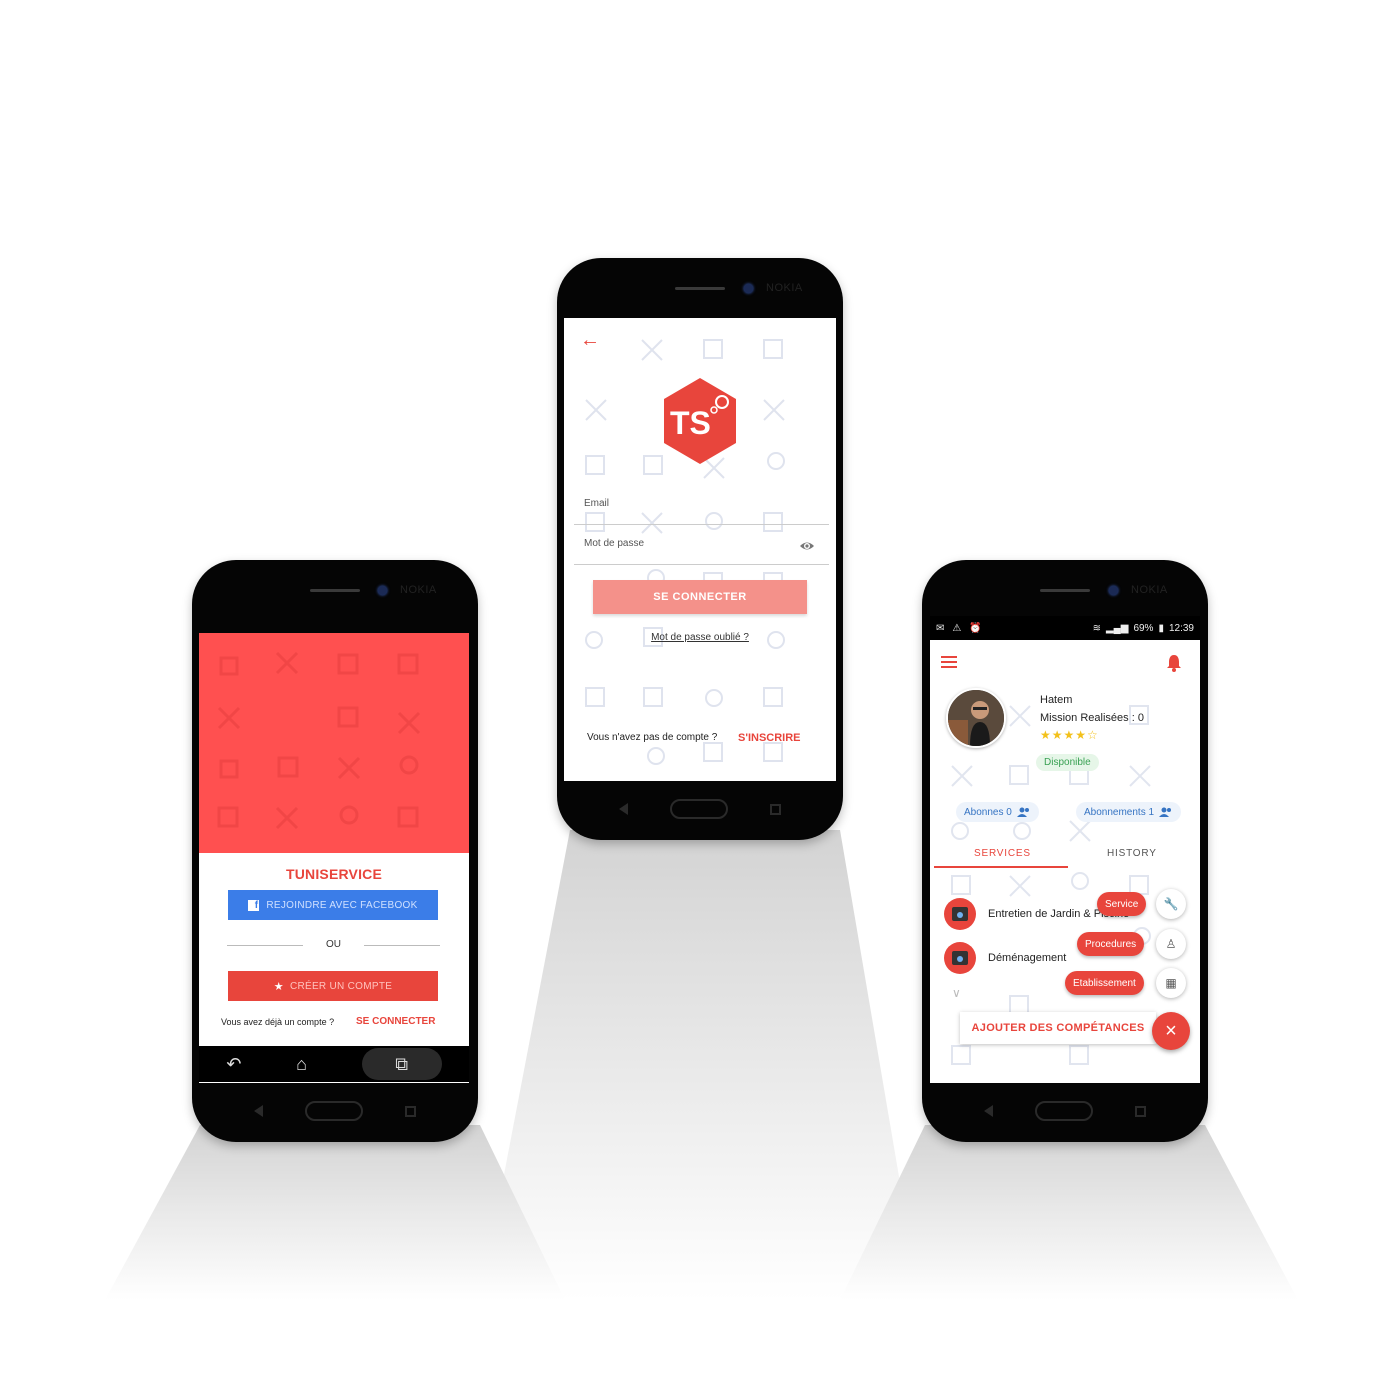 This screenshot has height=1400, width=1400. I want to click on recent-apps-button: ⧉, so click(401, 1064).